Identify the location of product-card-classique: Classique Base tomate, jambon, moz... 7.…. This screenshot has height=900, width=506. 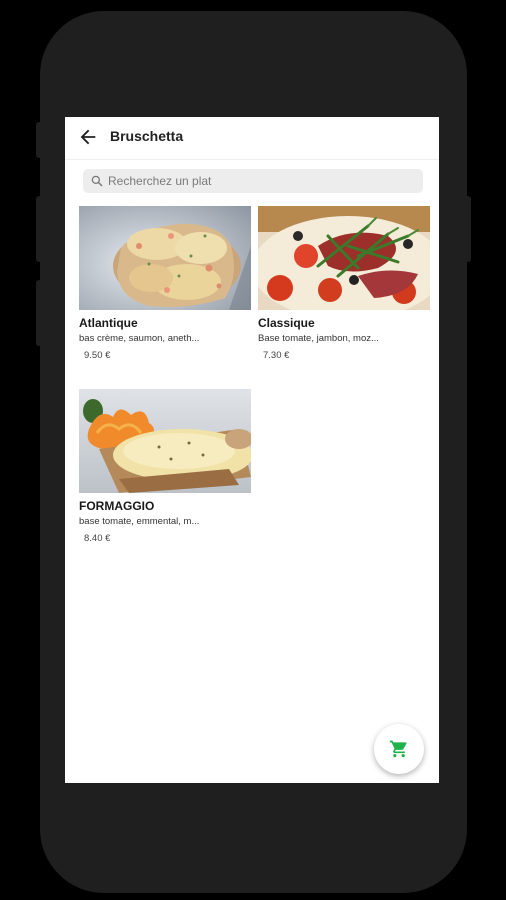
(344, 283).